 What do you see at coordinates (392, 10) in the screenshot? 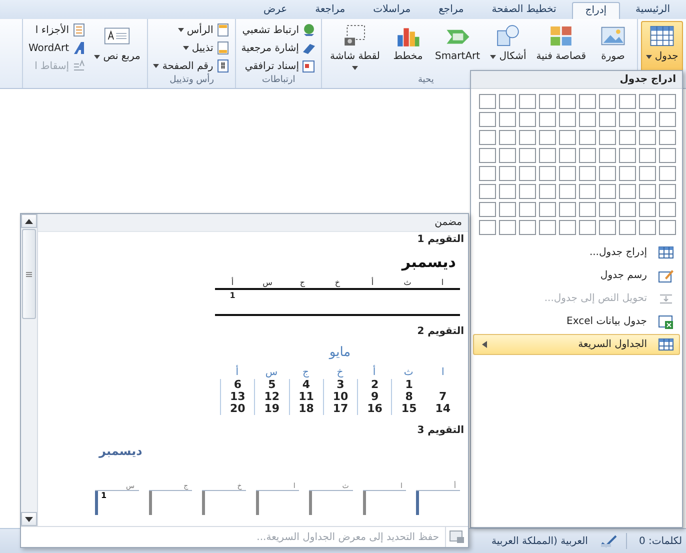
I see `ribbon-tab: مراسلات` at bounding box center [392, 10].